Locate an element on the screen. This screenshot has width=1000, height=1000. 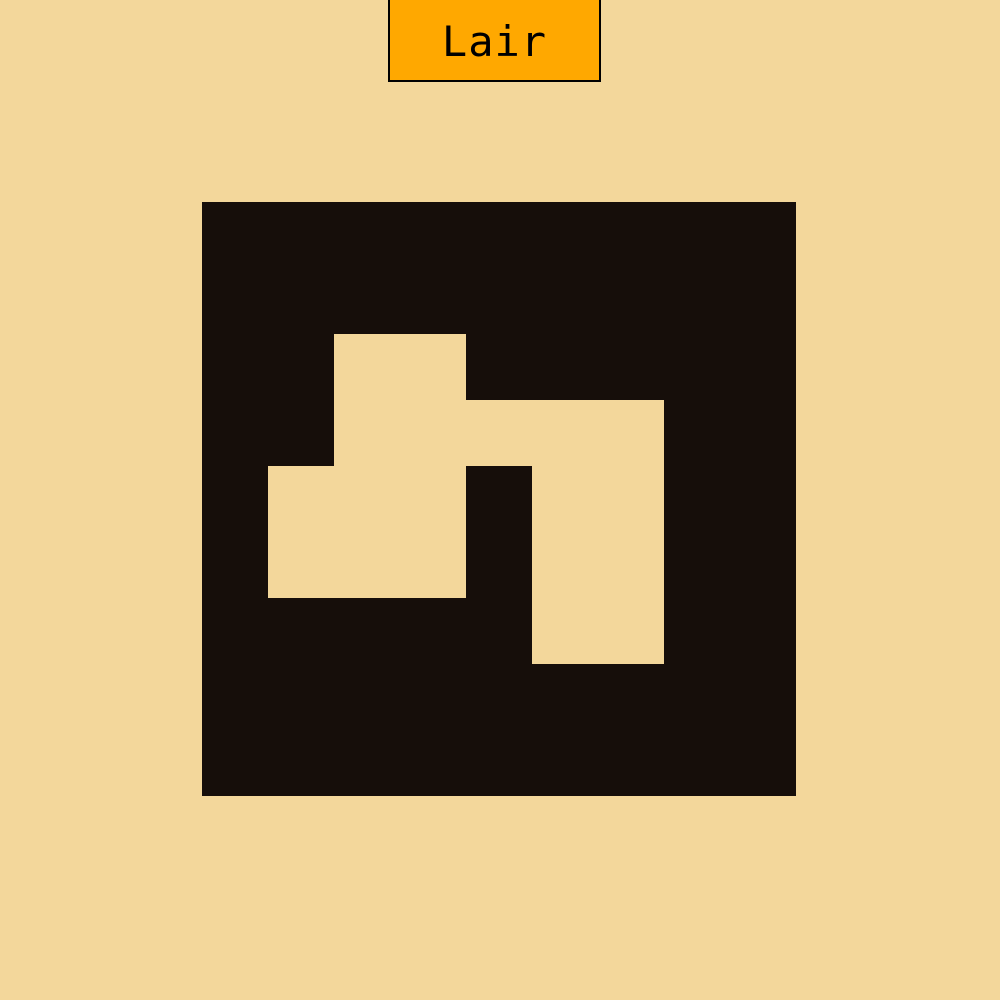
location-title-tab: Lair is located at coordinates (494, 41).